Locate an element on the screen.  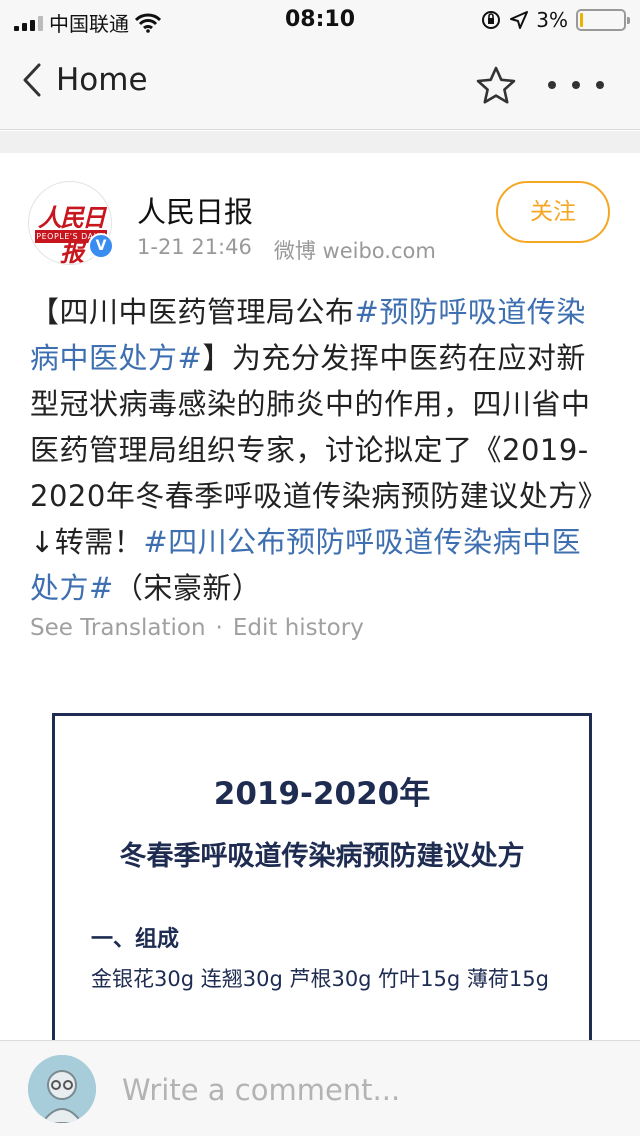
back-label: Home is located at coordinates (102, 80).